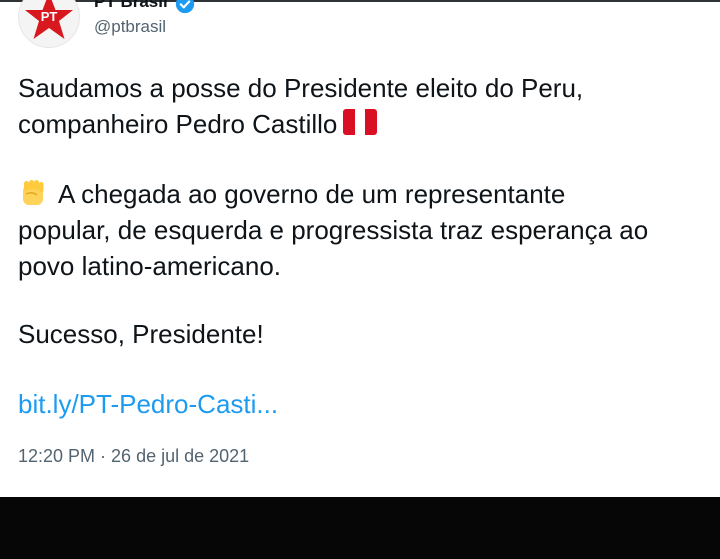  Describe the element at coordinates (131, 6) in the screenshot. I see `display-name: PT Brasil` at that location.